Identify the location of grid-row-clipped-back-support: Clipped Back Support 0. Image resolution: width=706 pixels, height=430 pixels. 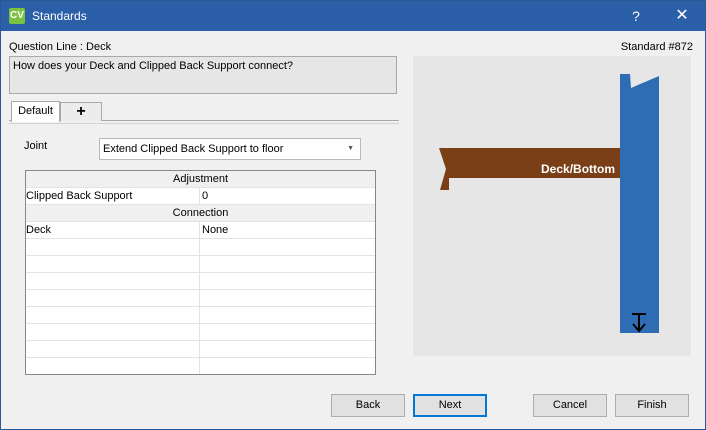
(200, 196).